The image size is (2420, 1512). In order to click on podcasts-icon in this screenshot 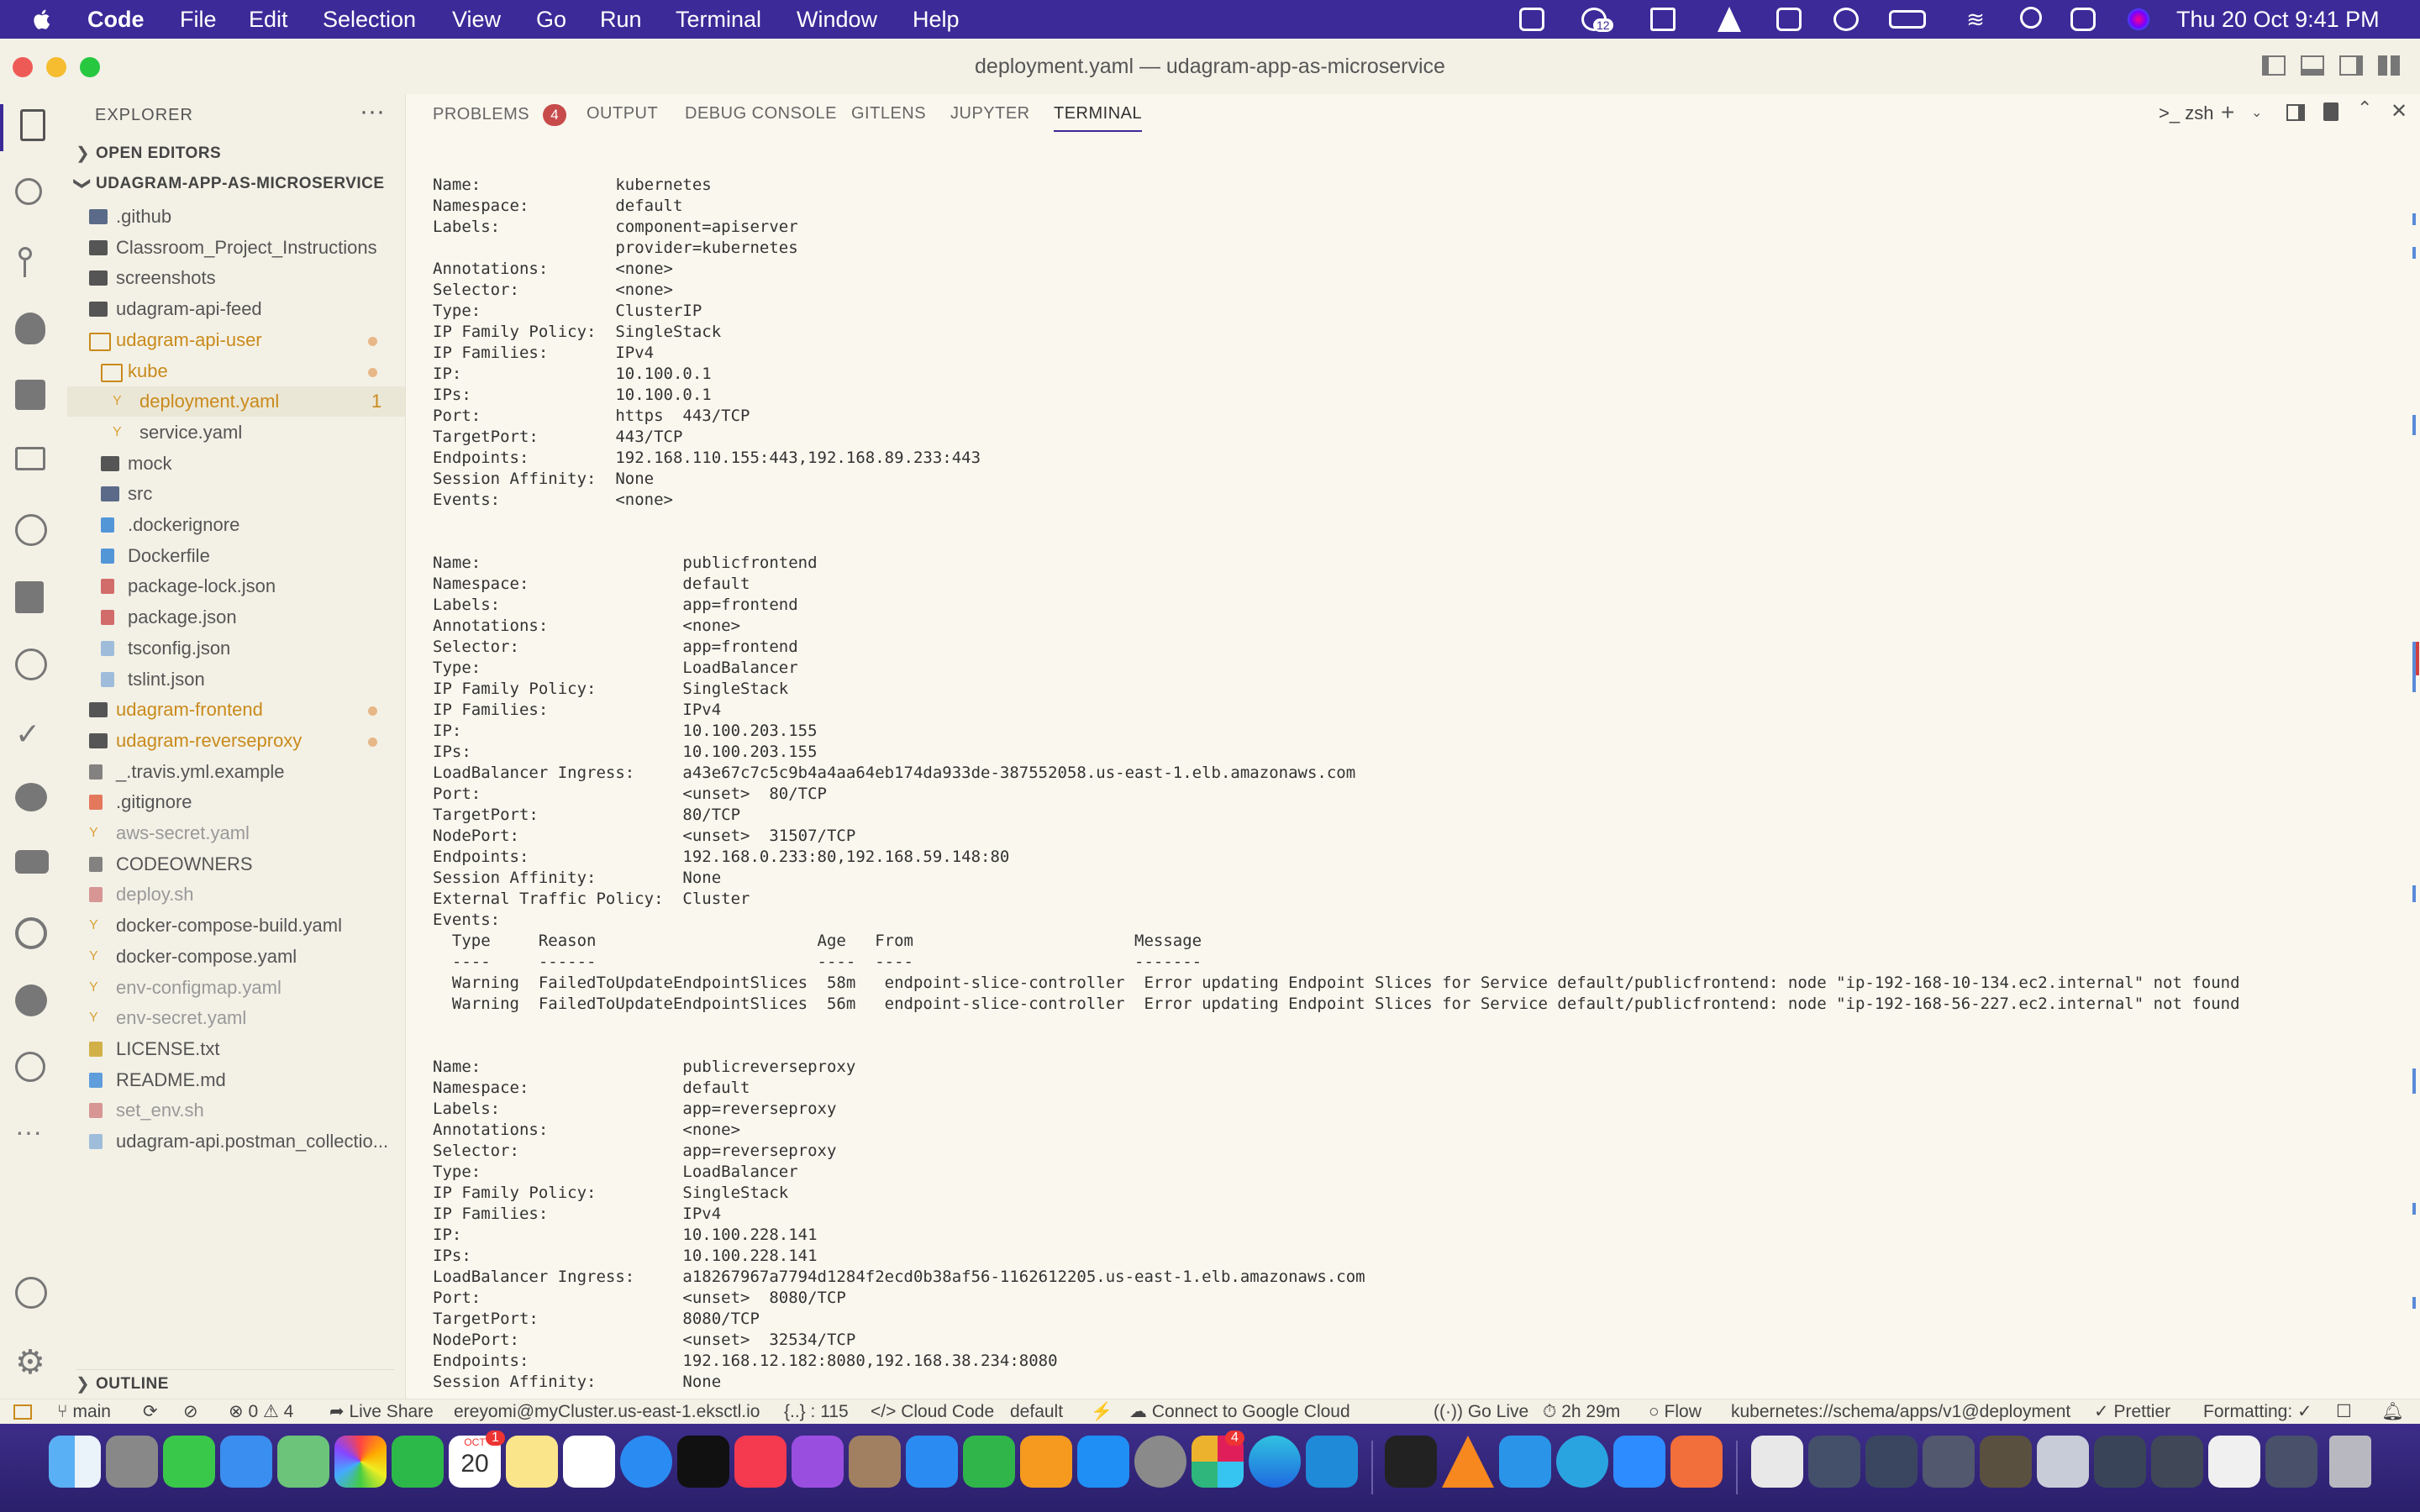, I will do `click(818, 1462)`.